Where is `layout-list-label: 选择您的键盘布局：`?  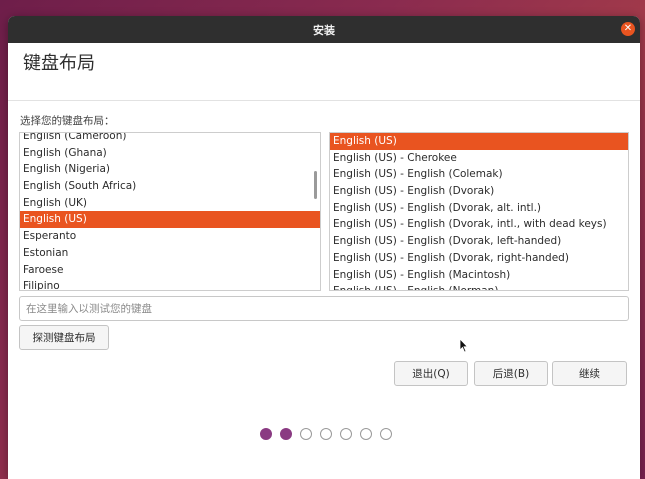 layout-list-label: 选择您的键盘布局： is located at coordinates (67, 121).